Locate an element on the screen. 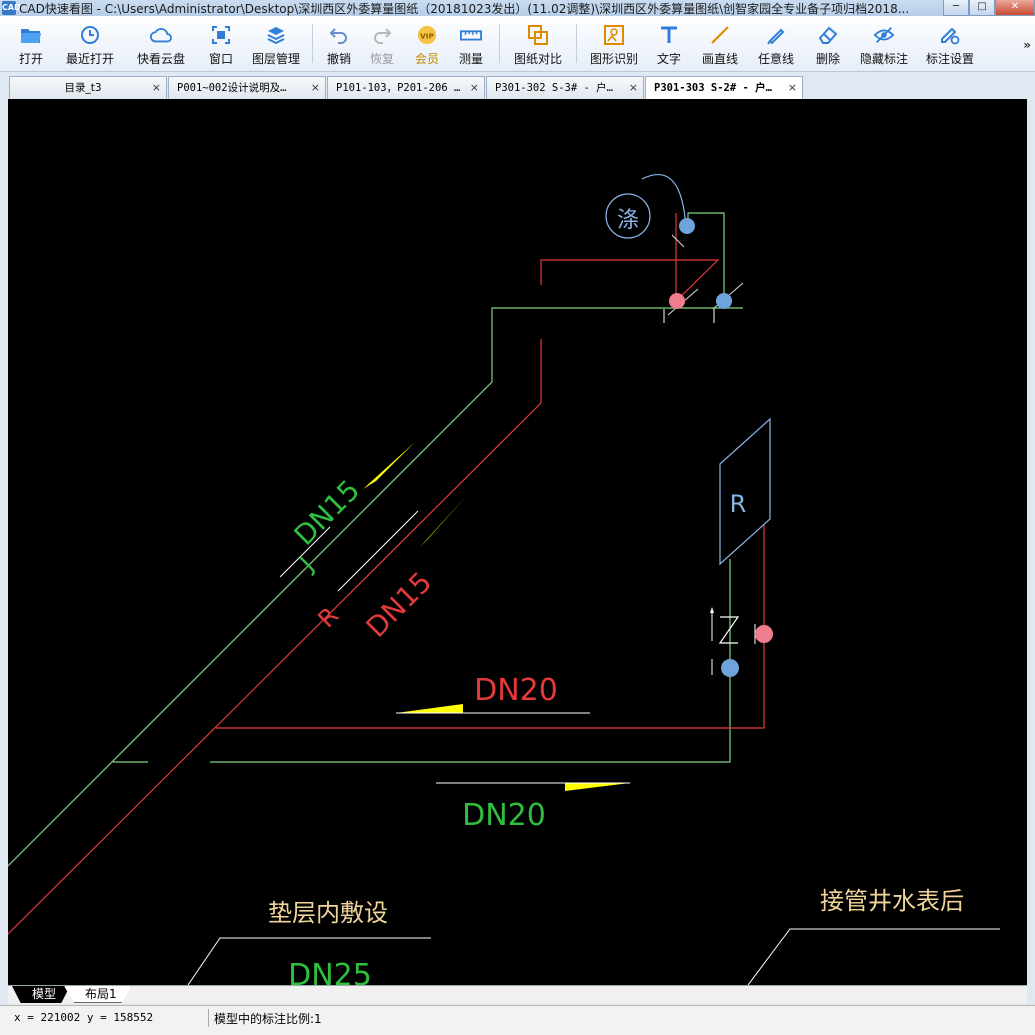 Image resolution: width=1035 pixels, height=1035 pixels. fixture-label: 涤 is located at coordinates (628, 220).